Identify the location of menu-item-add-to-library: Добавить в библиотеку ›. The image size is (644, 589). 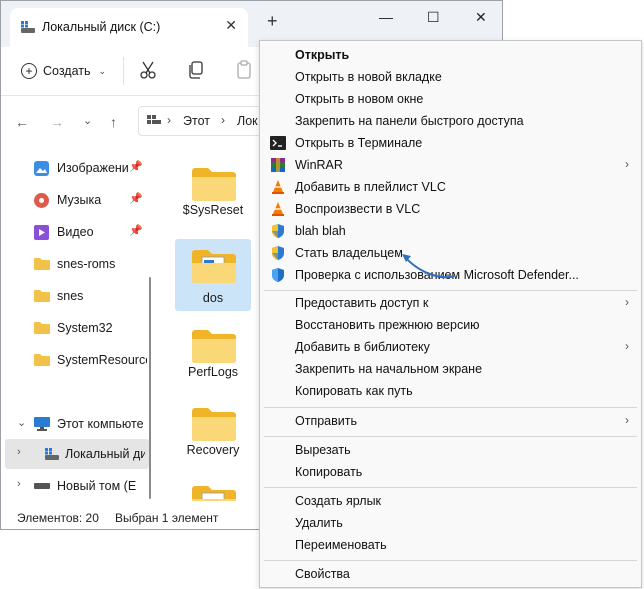
(450, 347).